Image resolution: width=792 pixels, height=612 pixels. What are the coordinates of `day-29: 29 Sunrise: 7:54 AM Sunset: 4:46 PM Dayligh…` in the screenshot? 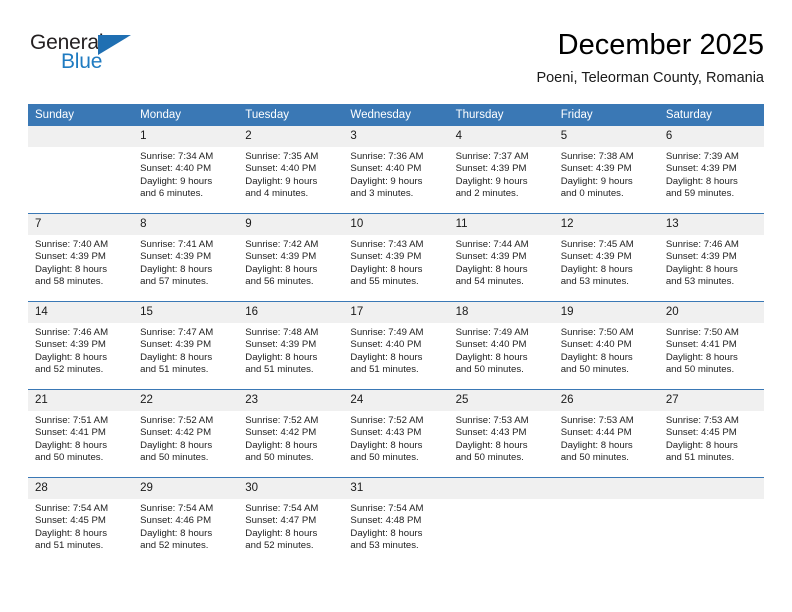 It's located at (186, 521).